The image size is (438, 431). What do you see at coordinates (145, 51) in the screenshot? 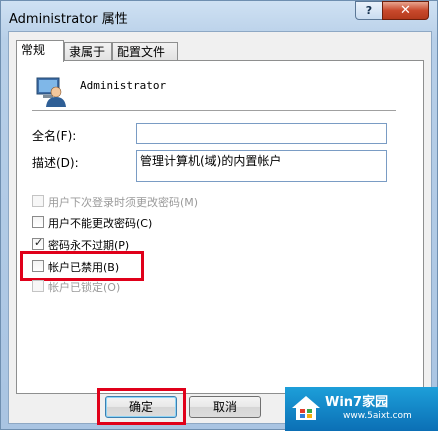
I see `tab-profile: 配置文件` at bounding box center [145, 51].